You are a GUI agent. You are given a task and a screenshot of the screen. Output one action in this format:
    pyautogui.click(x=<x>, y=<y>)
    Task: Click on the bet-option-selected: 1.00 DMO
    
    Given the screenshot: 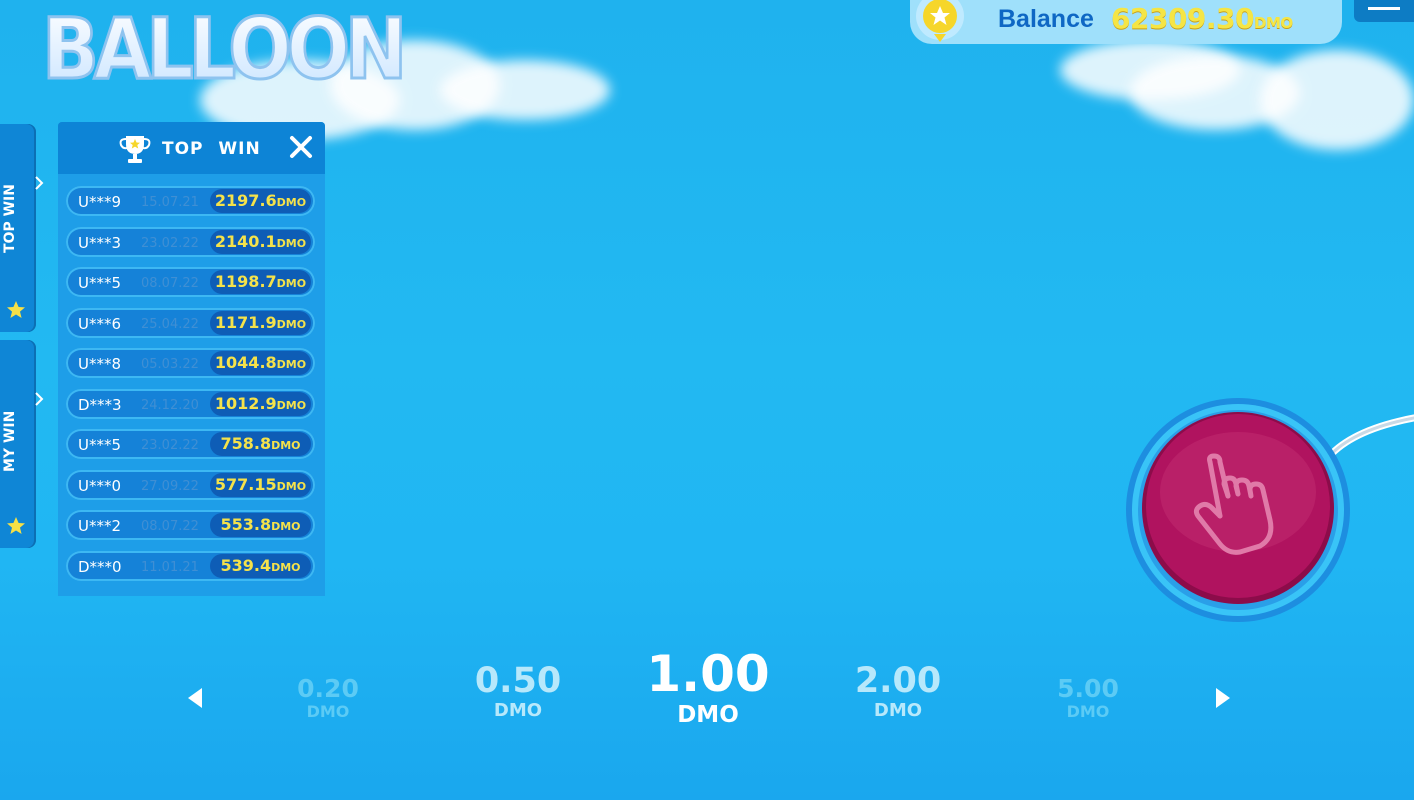 What is the action you would take?
    pyautogui.click(x=708, y=687)
    